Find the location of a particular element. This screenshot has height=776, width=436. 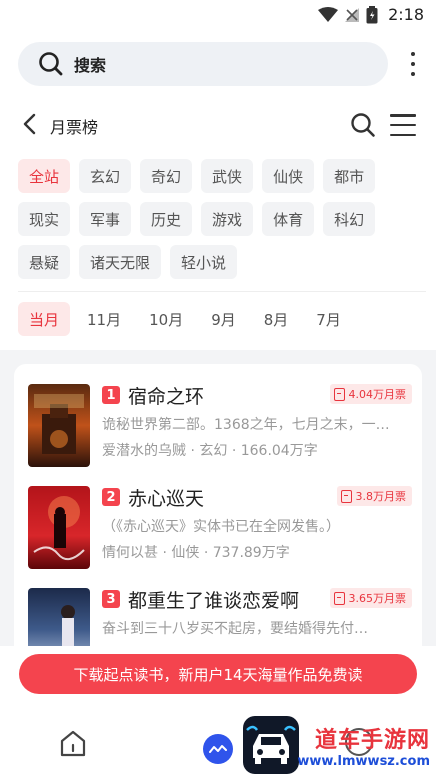

monthly-ticket-badge: 4.04万月票 is located at coordinates (370, 394).